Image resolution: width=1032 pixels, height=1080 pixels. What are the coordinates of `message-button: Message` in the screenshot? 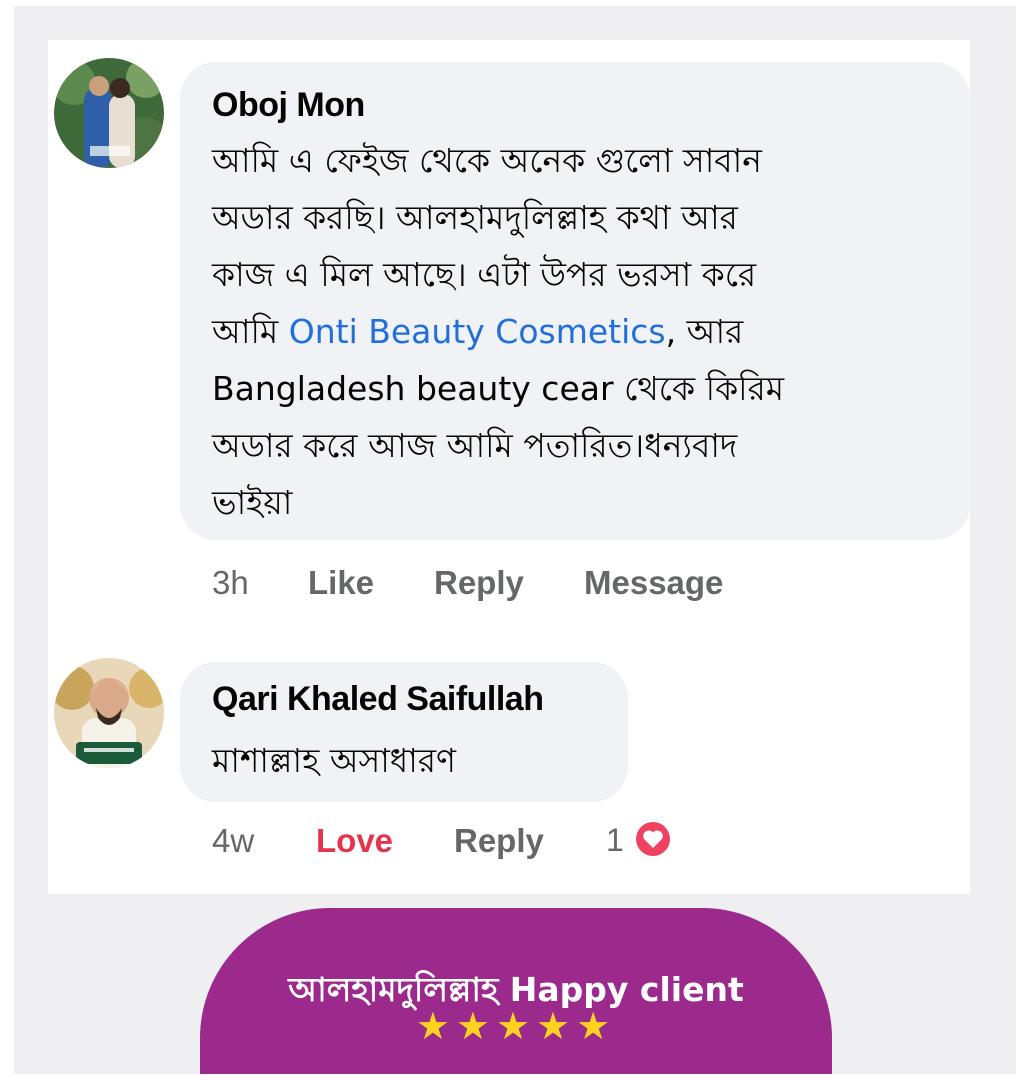 It's located at (653, 583).